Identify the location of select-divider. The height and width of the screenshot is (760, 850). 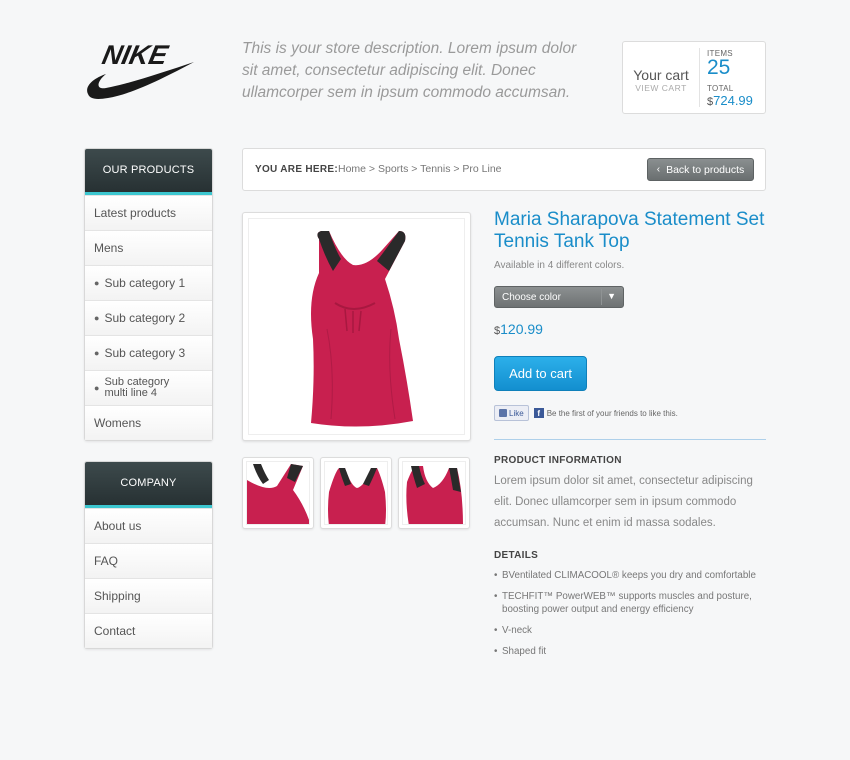
(601, 297).